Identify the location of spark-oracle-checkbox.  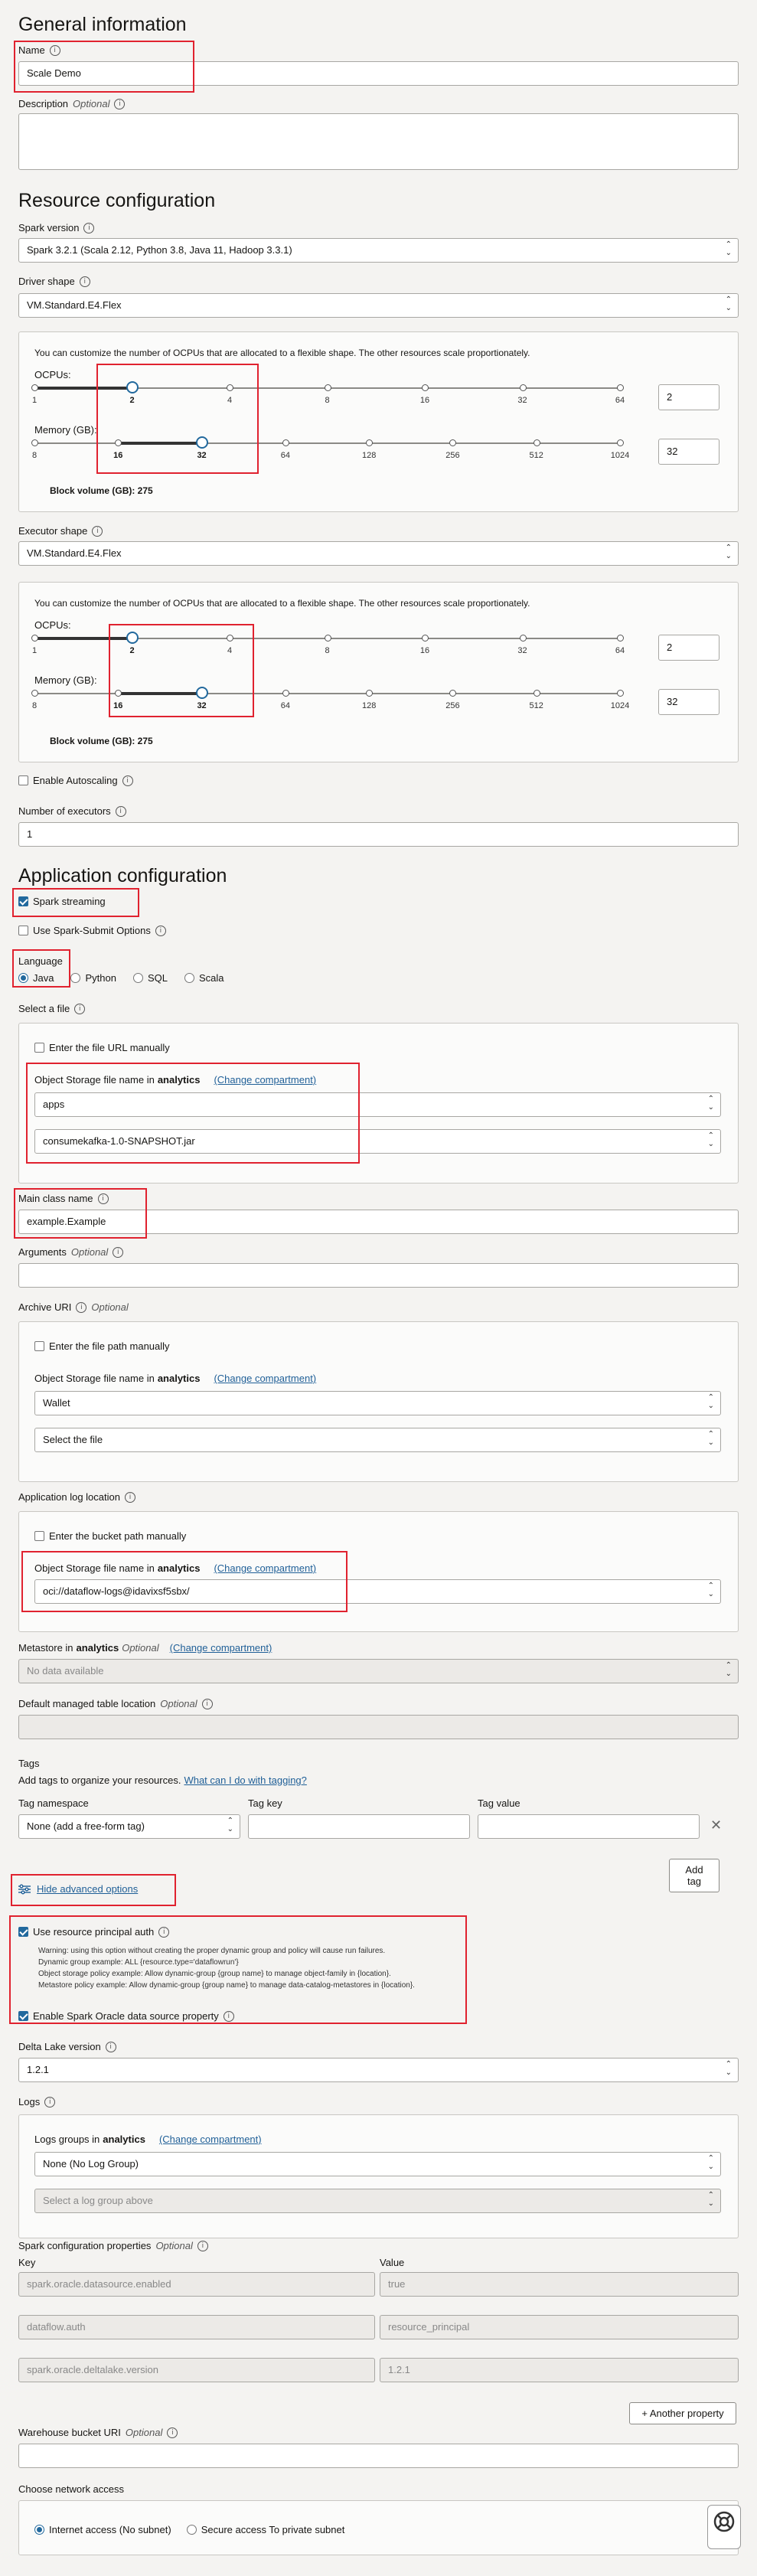
(23, 2016).